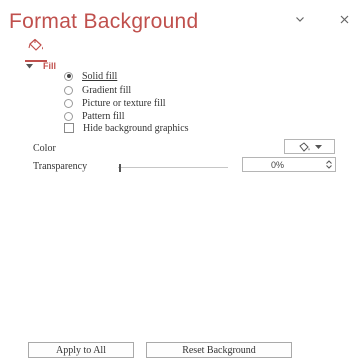 The height and width of the screenshot is (358, 362). I want to click on color-picker-button, so click(309, 146).